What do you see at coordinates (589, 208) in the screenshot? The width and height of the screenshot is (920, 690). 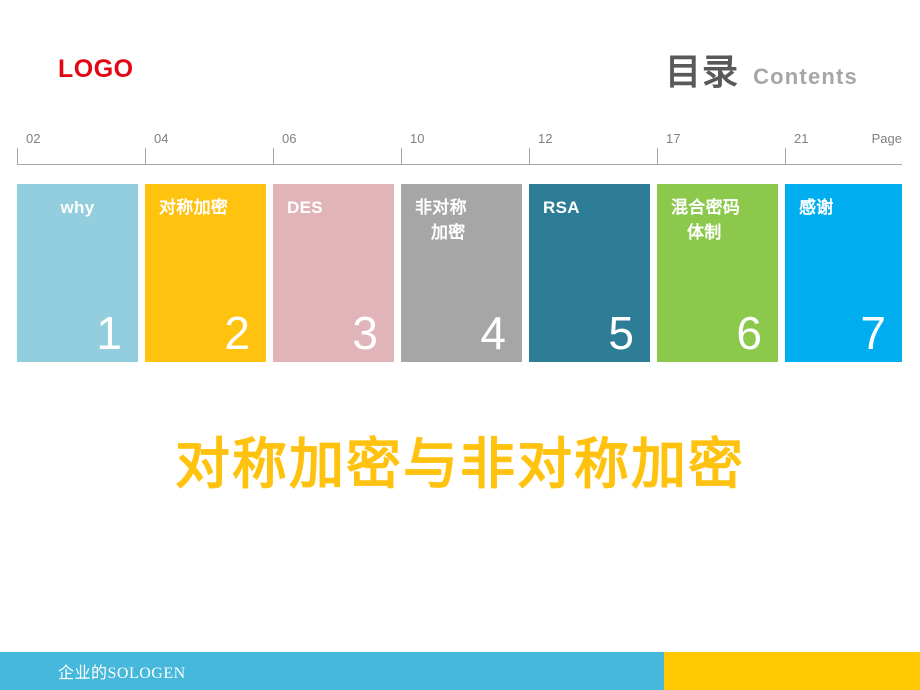 I see `section-box-label: RSA` at bounding box center [589, 208].